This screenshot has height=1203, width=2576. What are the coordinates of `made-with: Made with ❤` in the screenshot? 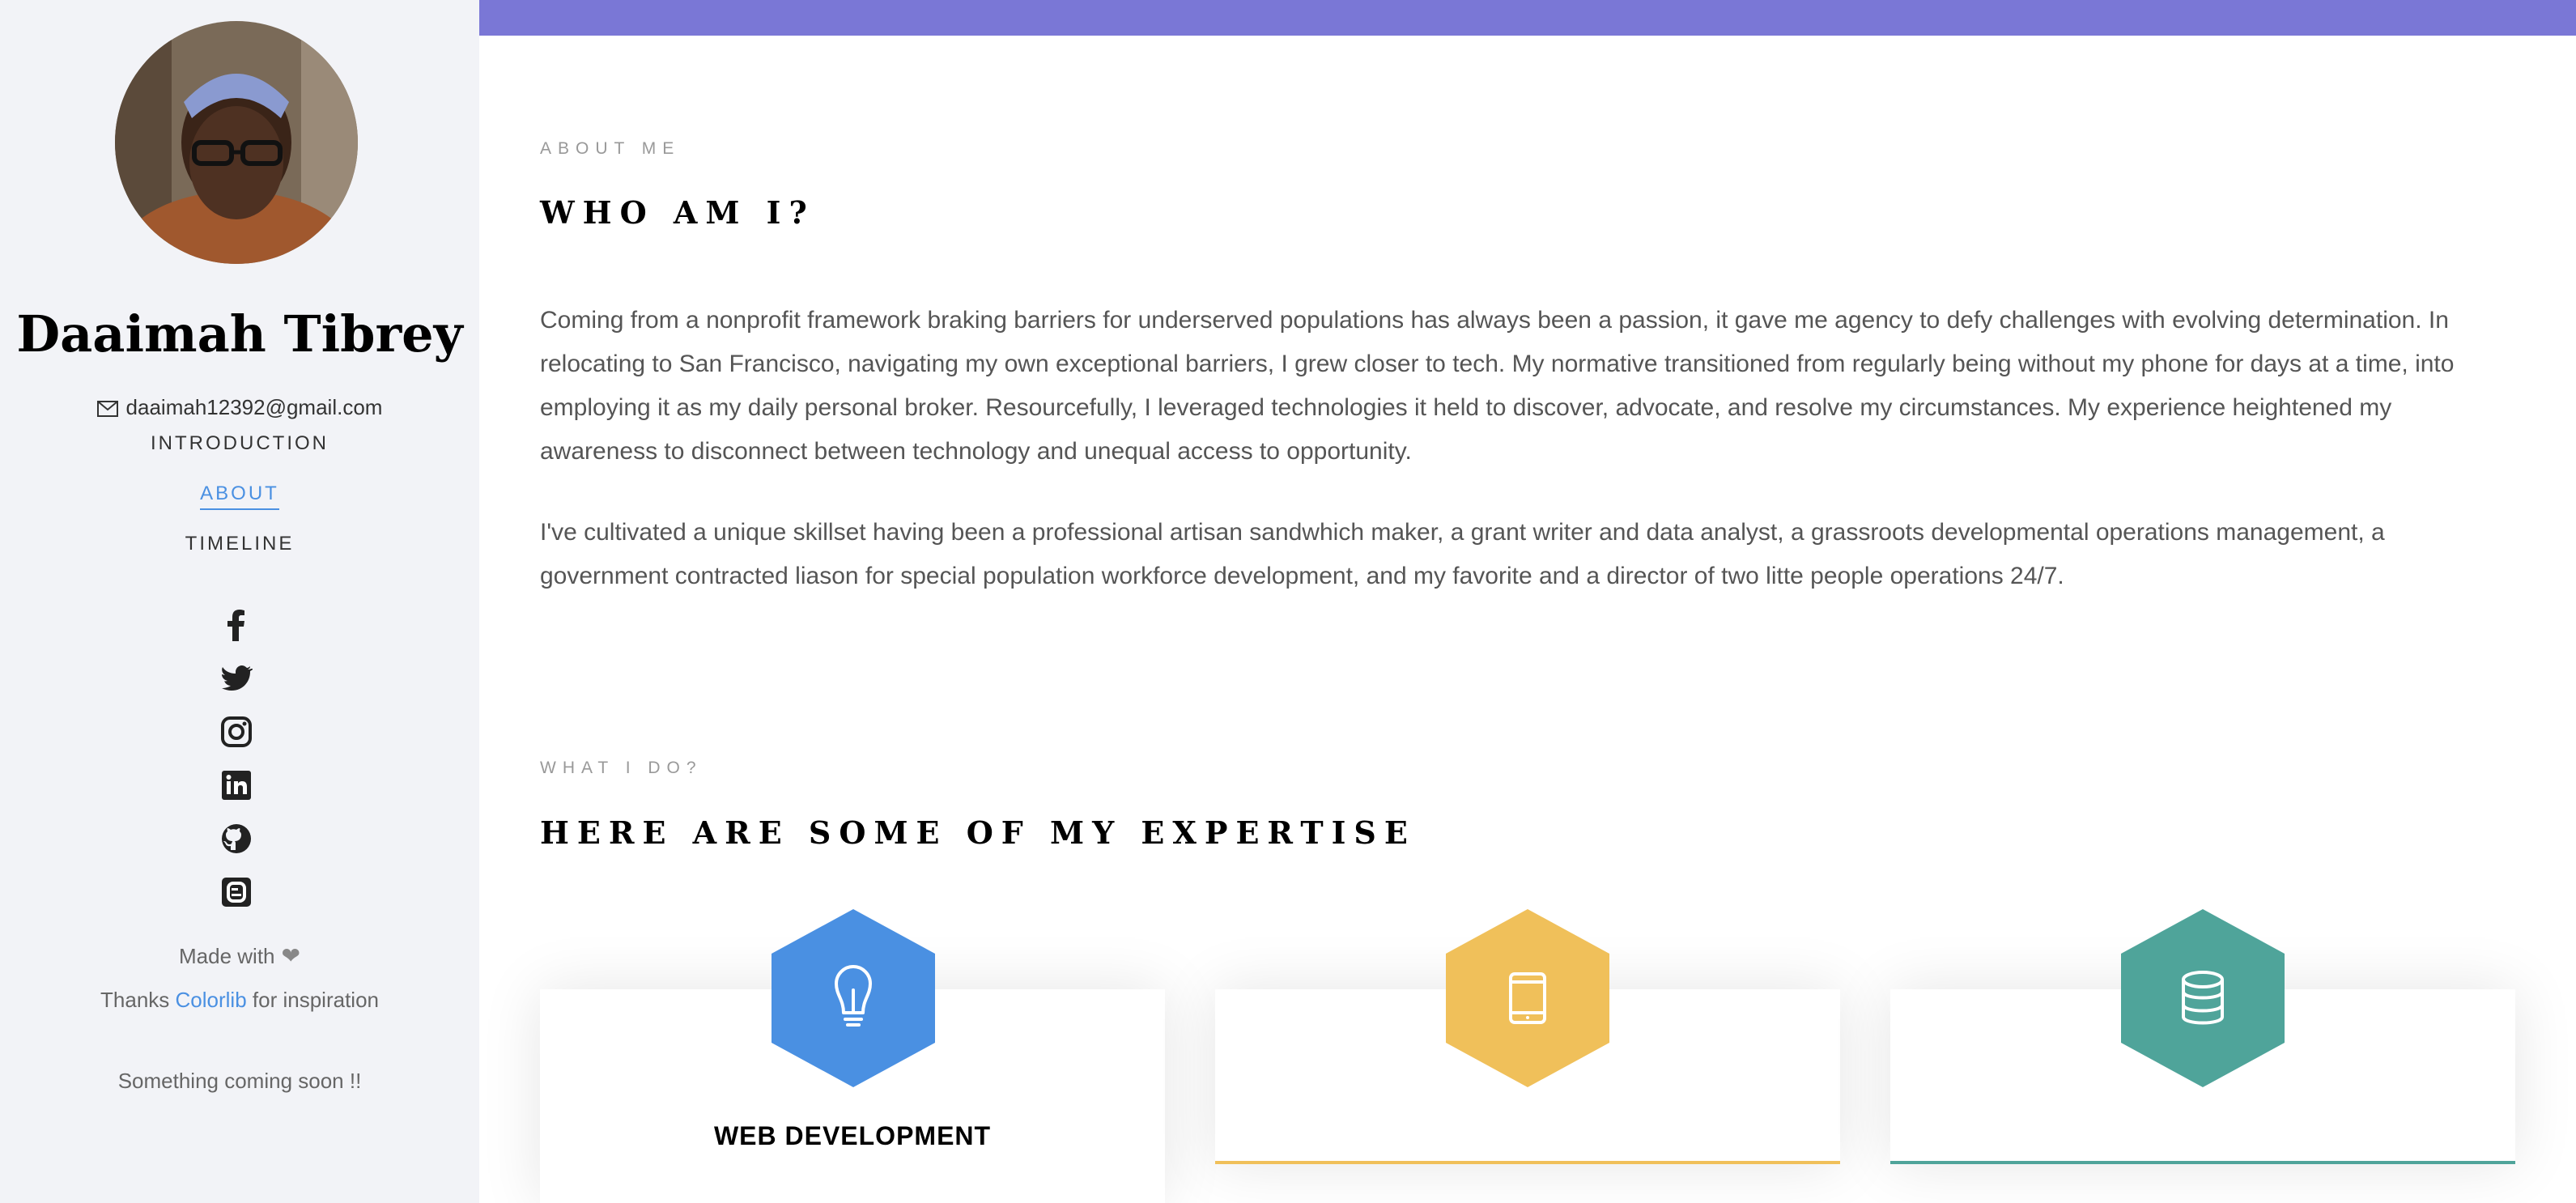 It's located at (239, 955).